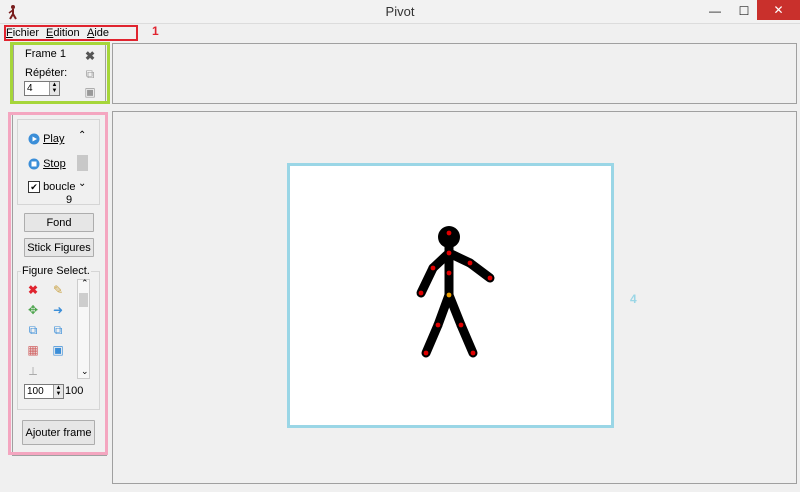  I want to click on annotation-box-frame, so click(60, 73).